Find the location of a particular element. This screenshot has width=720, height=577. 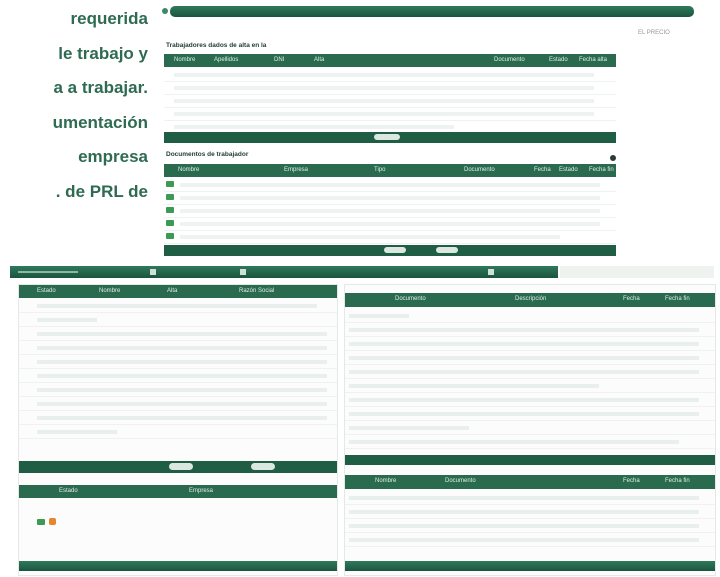

side-text-line: le trabajo y is located at coordinates (103, 53).